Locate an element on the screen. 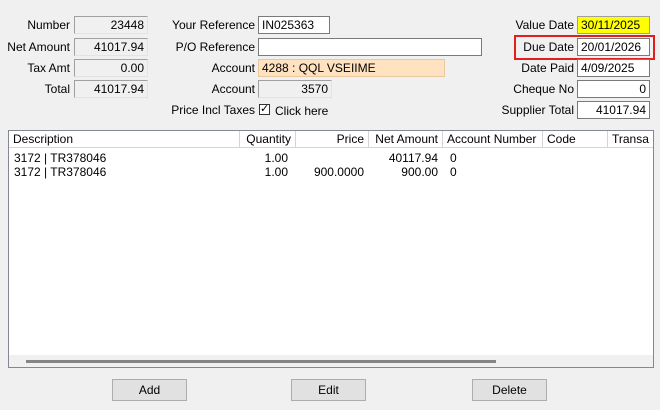 Image resolution: width=660 pixels, height=410 pixels. cheque-no-label: Cheque No is located at coordinates (543, 89).